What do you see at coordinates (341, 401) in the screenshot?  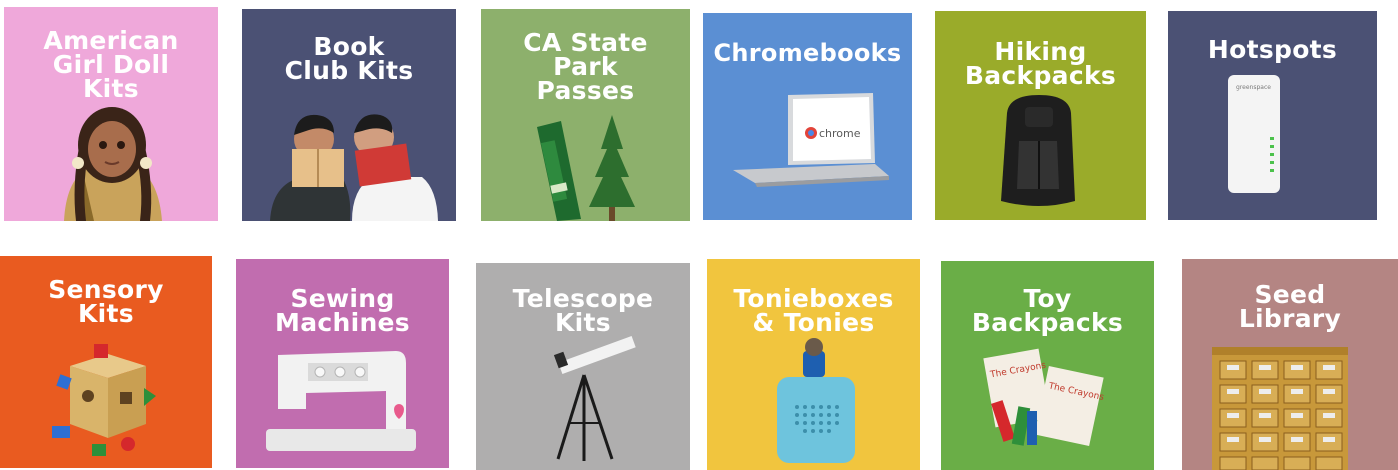 I see `sewing-machine-image` at bounding box center [341, 401].